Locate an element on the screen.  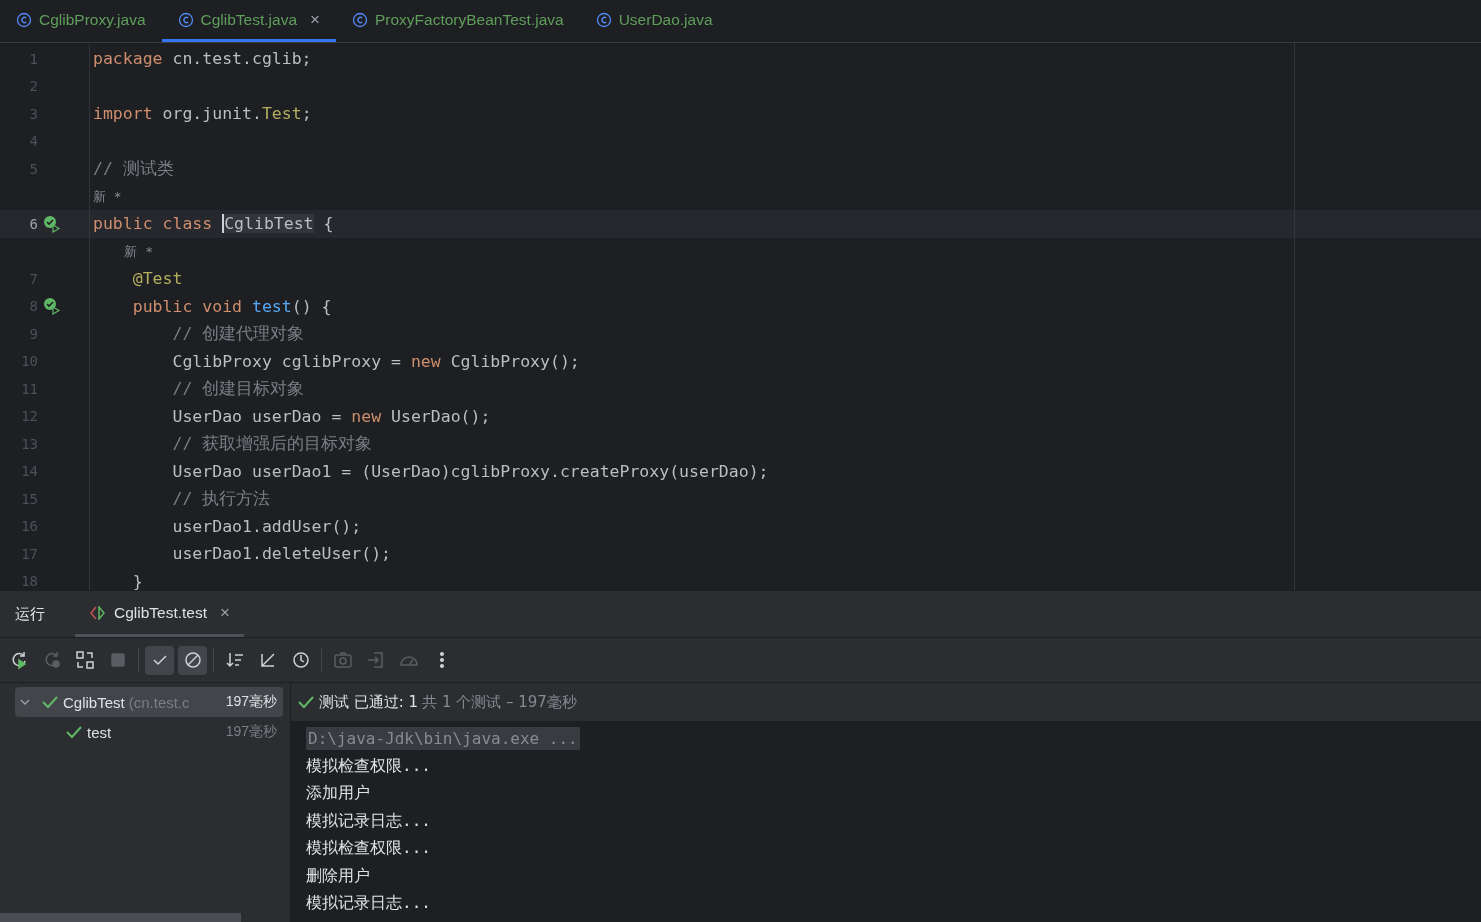
test-tree-item: test 197毫秒 is located at coordinates (149, 732).